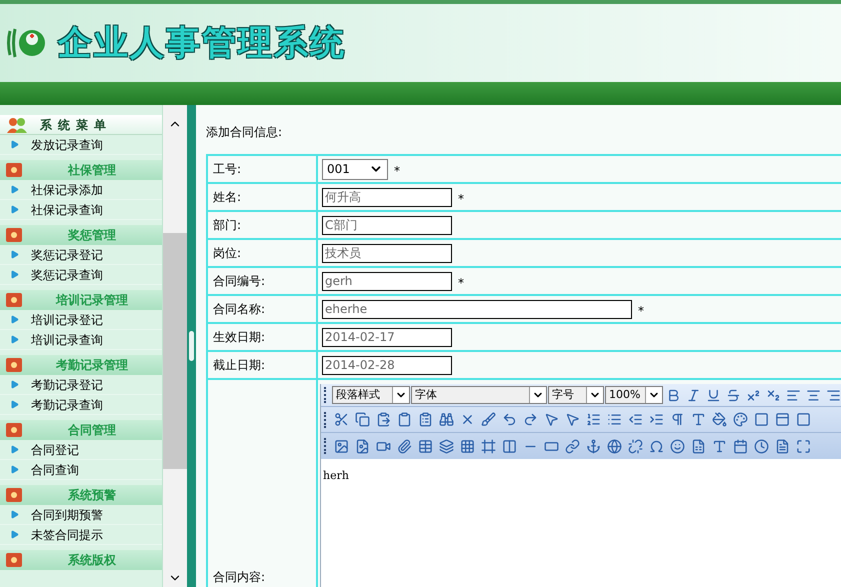 The image size is (841, 587). I want to click on menu-item: 合同查询, so click(81, 470).